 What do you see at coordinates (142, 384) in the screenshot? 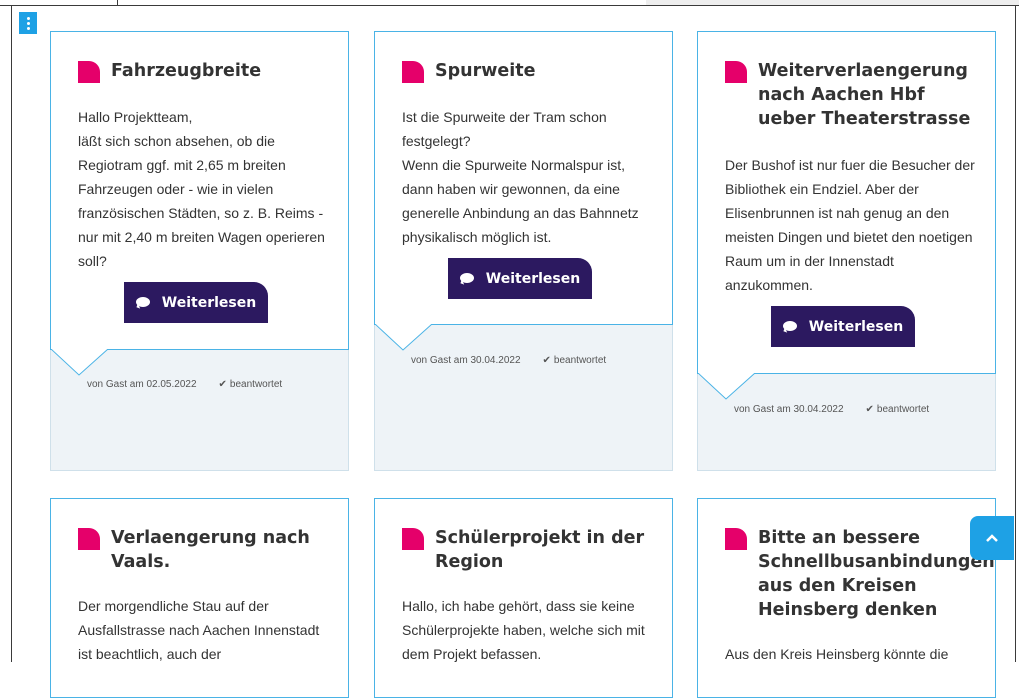
I see `author-date: von Gast am 02.05.2022` at bounding box center [142, 384].